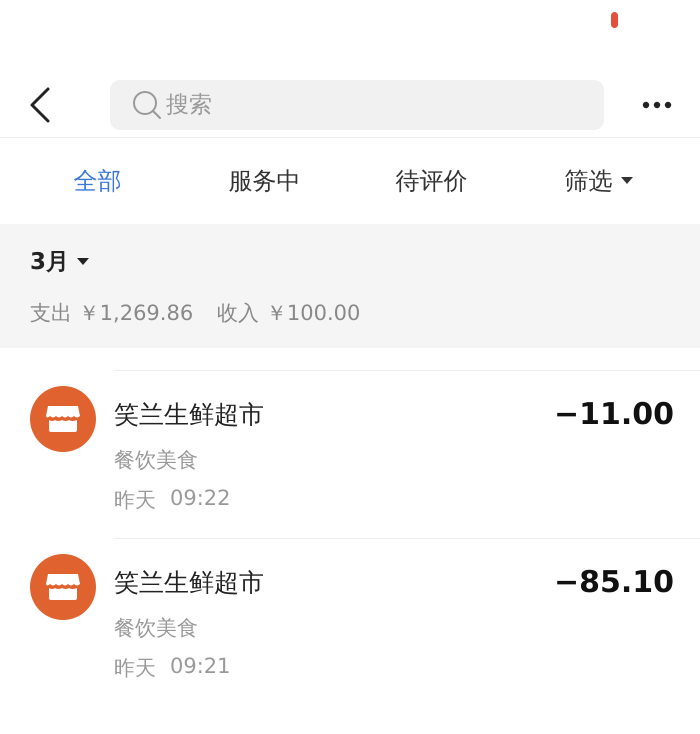 The width and height of the screenshot is (700, 734). What do you see at coordinates (147, 105) in the screenshot?
I see `search-icon` at bounding box center [147, 105].